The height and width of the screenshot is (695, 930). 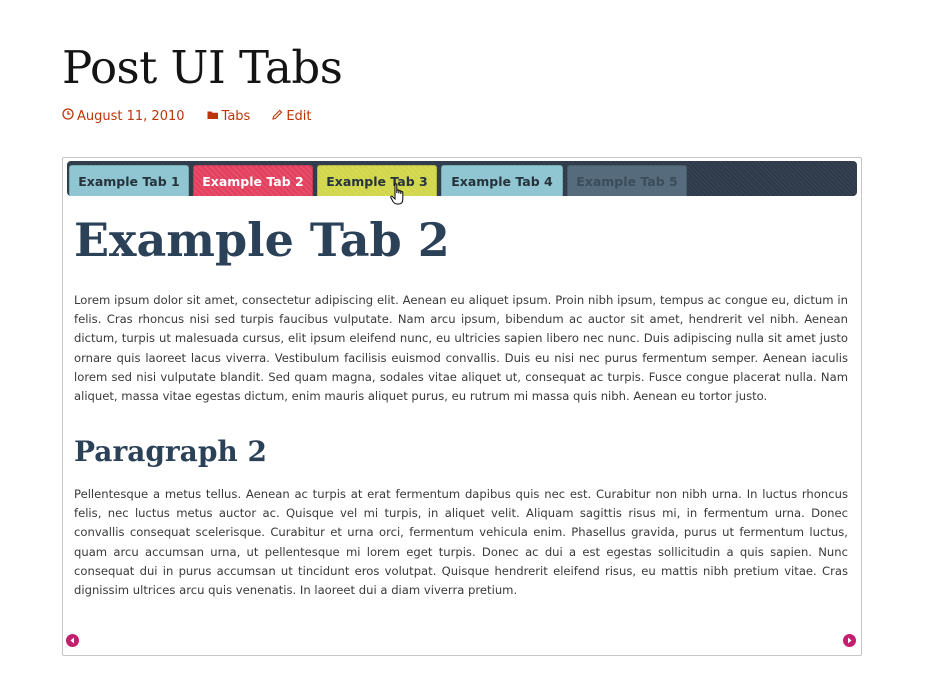 What do you see at coordinates (131, 116) in the screenshot?
I see `post-date: August 11, 2010` at bounding box center [131, 116].